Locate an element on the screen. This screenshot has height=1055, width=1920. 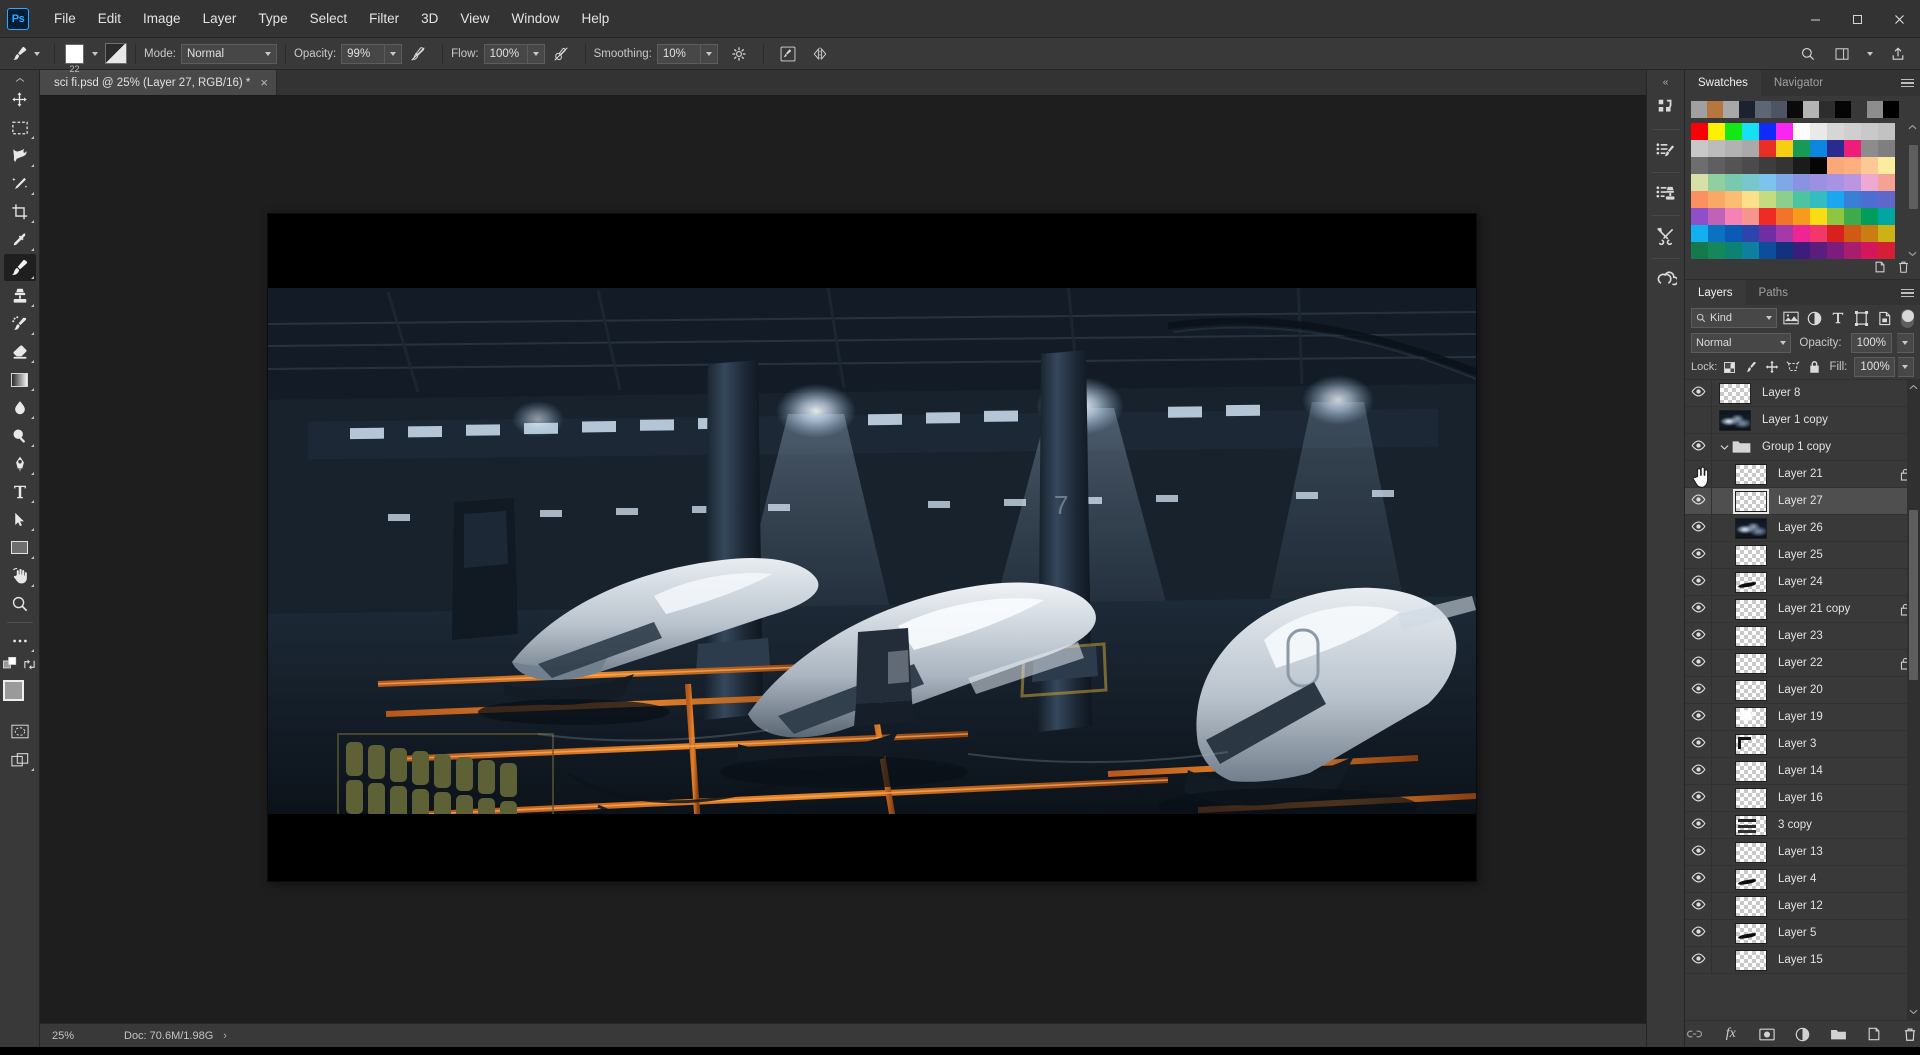
layer-row: Layer 5 is located at coordinates (1802, 933).